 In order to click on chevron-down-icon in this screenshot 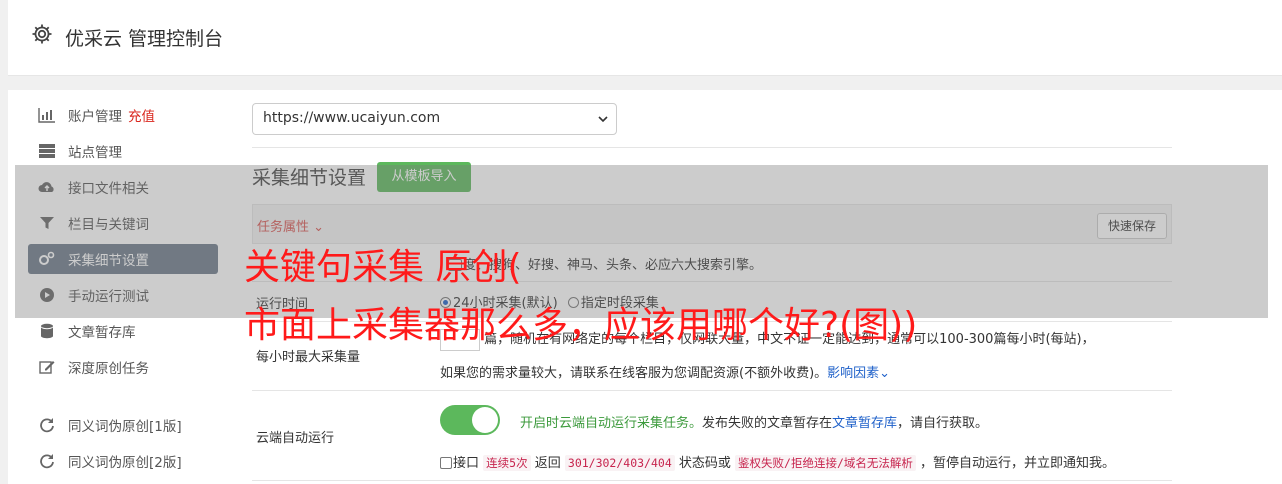, I will do `click(603, 119)`.